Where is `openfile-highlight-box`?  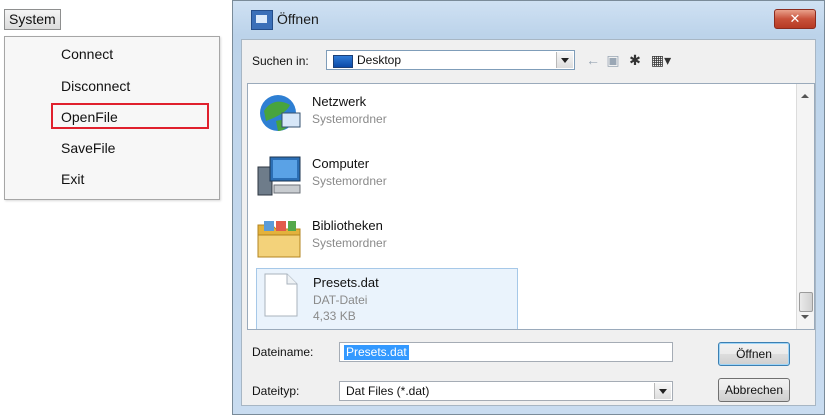
openfile-highlight-box is located at coordinates (130, 116).